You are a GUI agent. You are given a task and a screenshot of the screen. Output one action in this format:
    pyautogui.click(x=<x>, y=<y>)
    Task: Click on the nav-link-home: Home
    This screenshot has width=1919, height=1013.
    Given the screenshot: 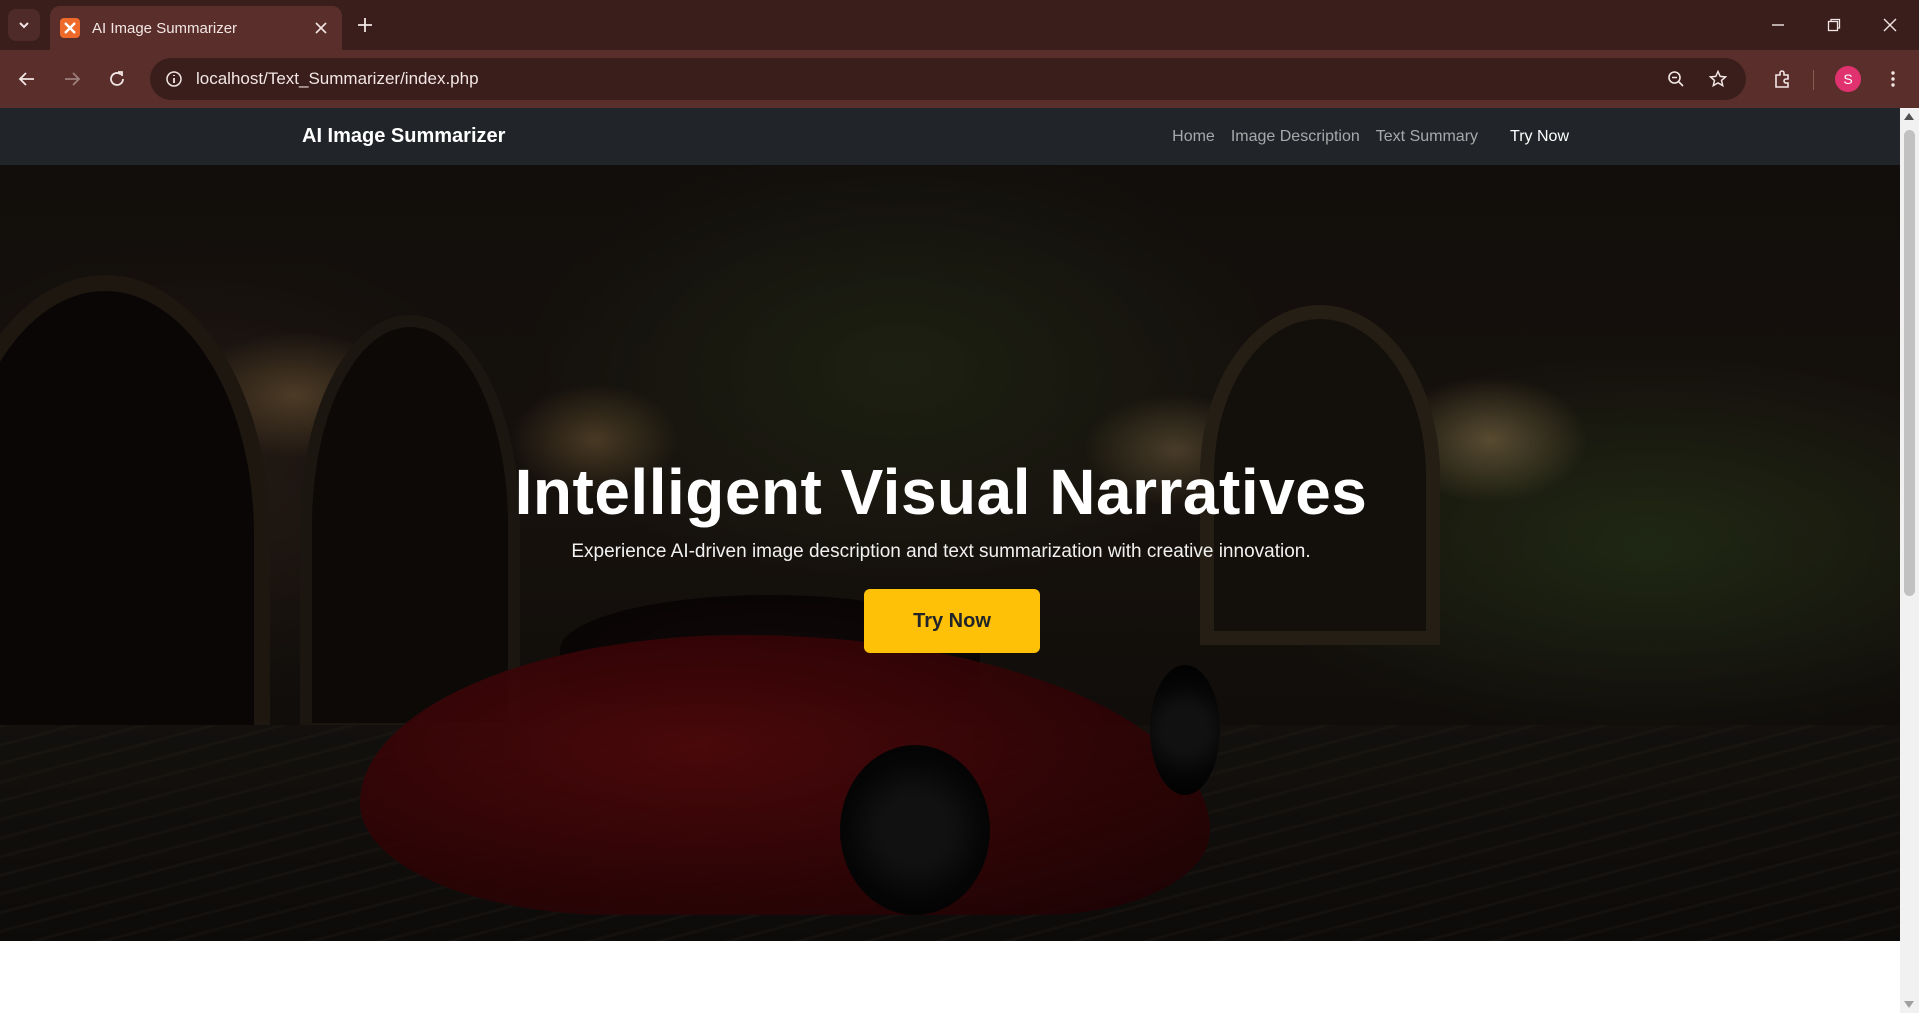 What is the action you would take?
    pyautogui.click(x=1193, y=137)
    